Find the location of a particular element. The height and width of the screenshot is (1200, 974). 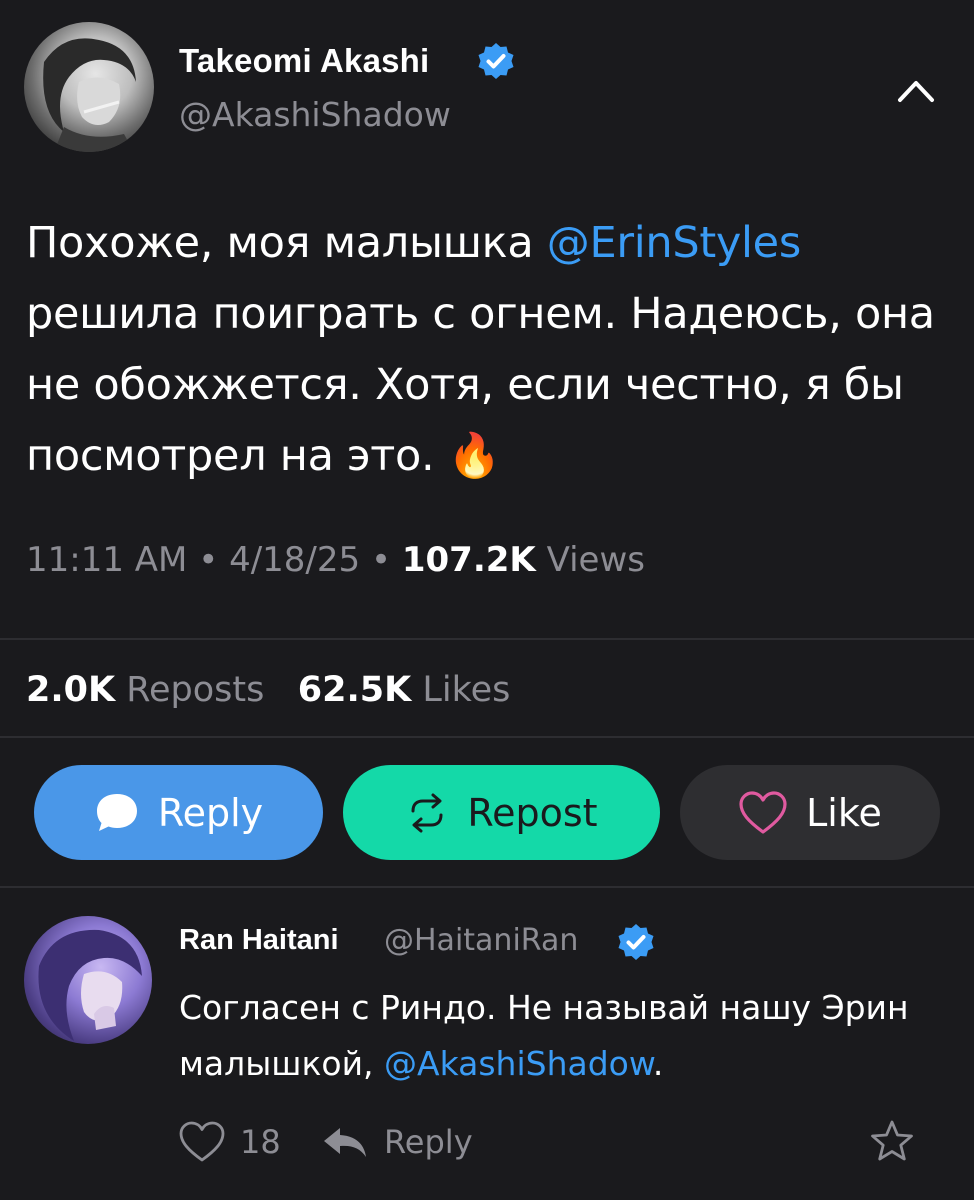

reply-button: Reply is located at coordinates (178, 812).